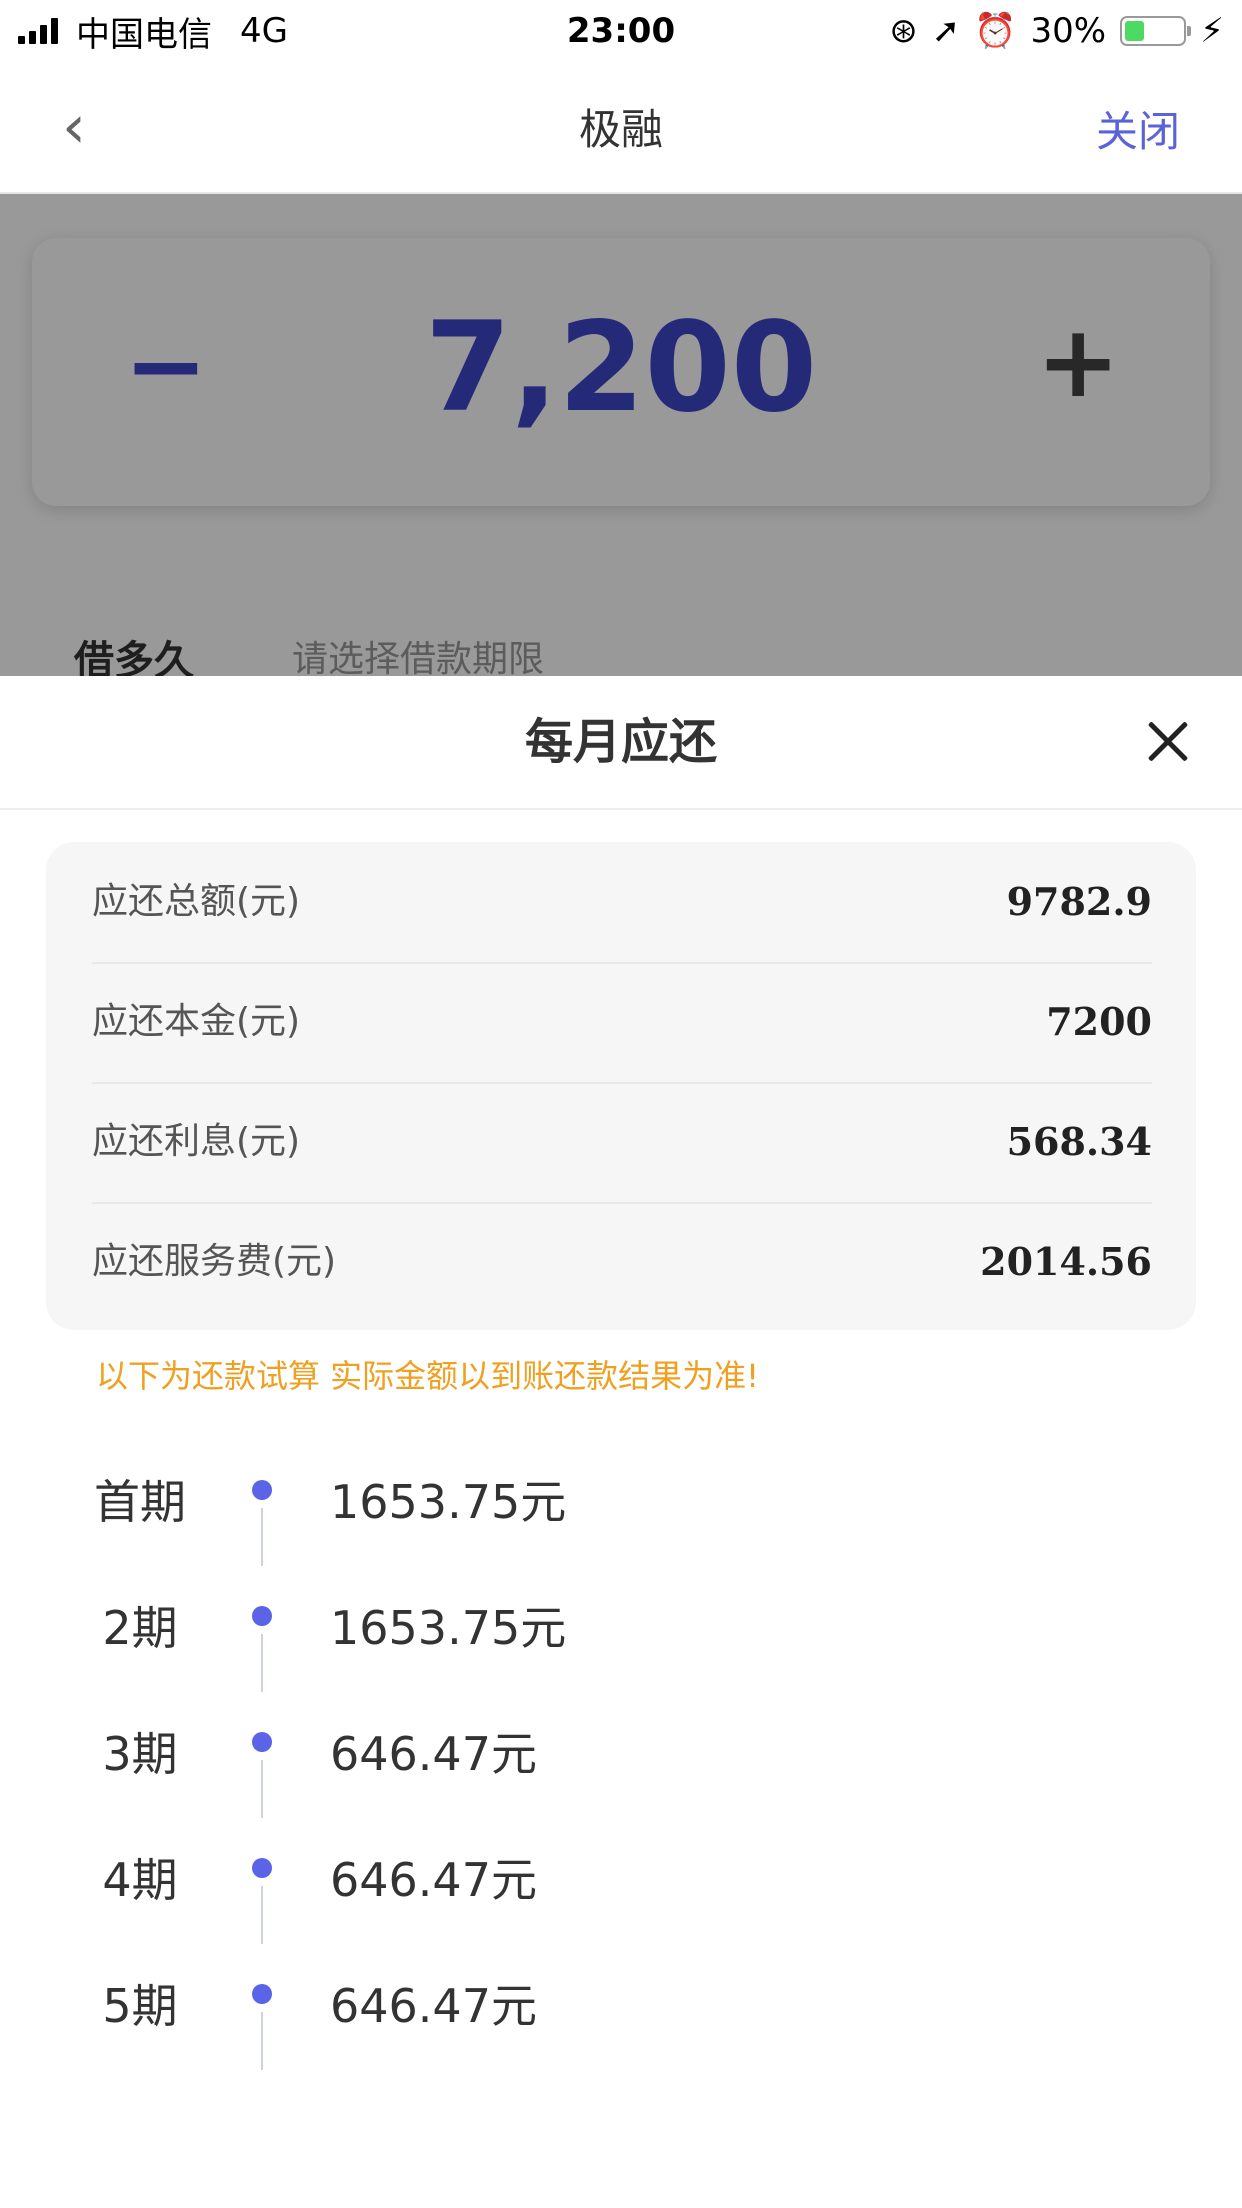 This screenshot has height=2208, width=1242. Describe the element at coordinates (1099, 1021) in the screenshot. I see `summary-value: 7200` at that location.